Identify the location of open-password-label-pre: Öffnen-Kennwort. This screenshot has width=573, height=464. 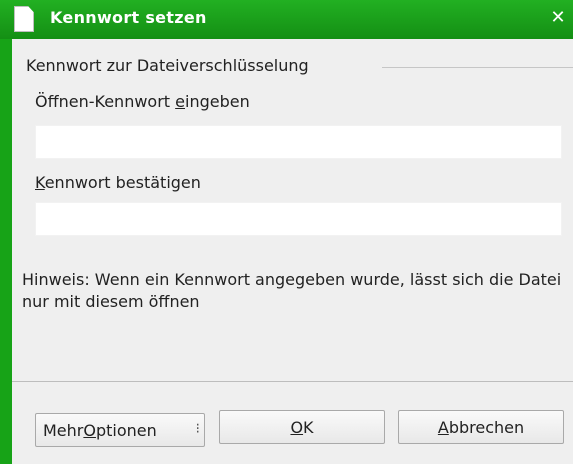
(105, 101).